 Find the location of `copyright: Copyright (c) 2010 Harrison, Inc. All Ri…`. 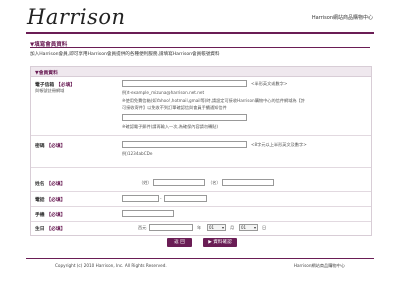

copyright: Copyright (c) 2010 Harrison, Inc. All Ri… is located at coordinates (111, 265).